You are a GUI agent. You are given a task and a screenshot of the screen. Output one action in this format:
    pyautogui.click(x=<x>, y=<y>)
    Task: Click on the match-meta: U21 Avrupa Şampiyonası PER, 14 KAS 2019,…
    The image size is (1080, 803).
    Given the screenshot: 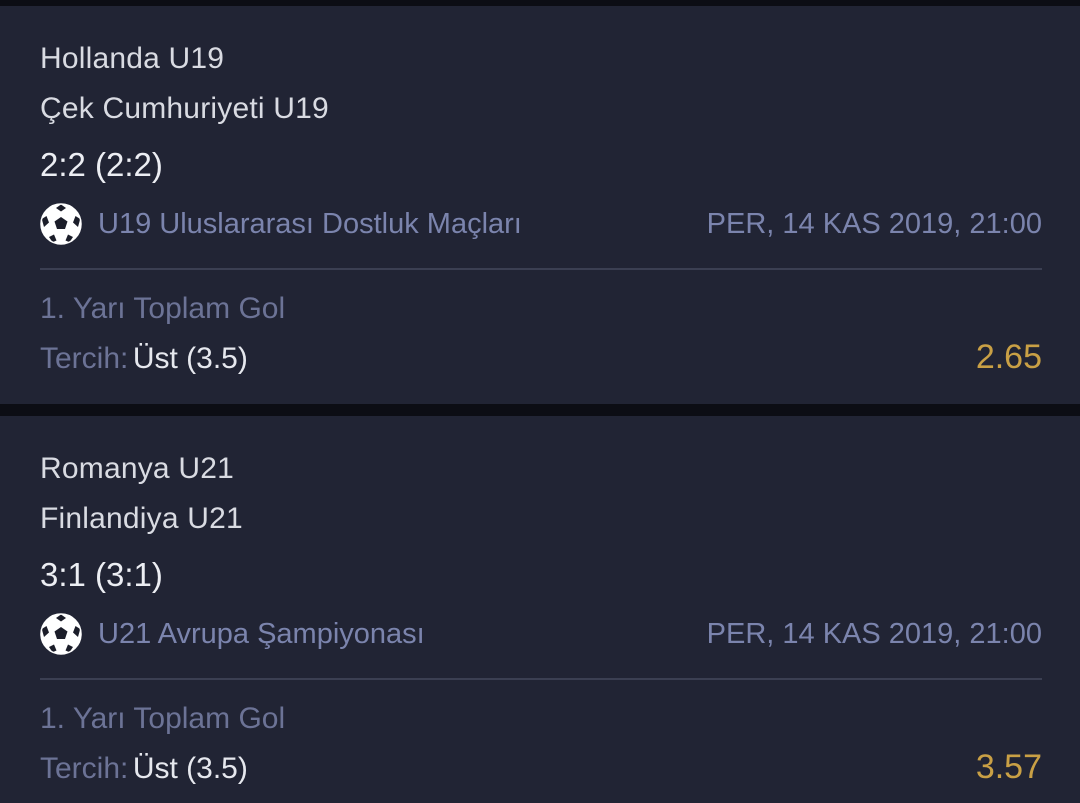 What is the action you would take?
    pyautogui.click(x=541, y=634)
    